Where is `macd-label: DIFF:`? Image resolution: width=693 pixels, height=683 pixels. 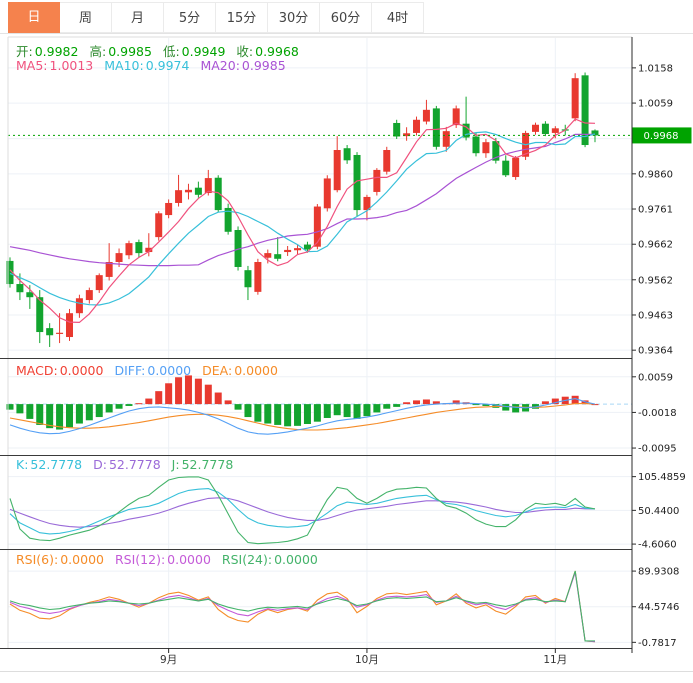
macd-label: DIFF: is located at coordinates (130, 370).